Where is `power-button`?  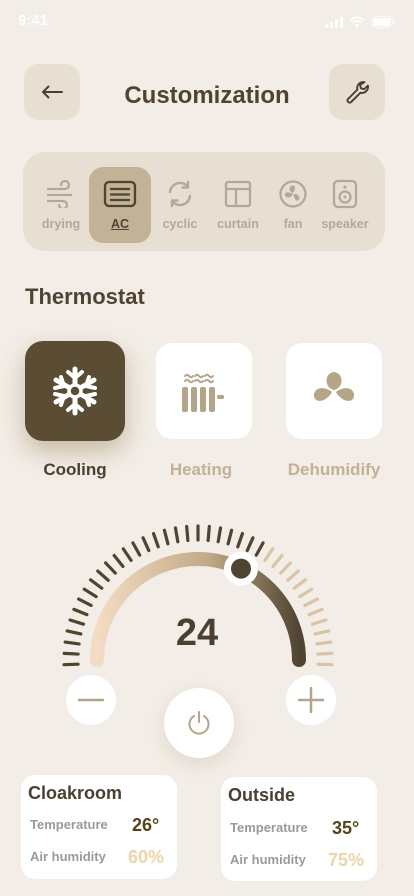
power-button is located at coordinates (199, 723).